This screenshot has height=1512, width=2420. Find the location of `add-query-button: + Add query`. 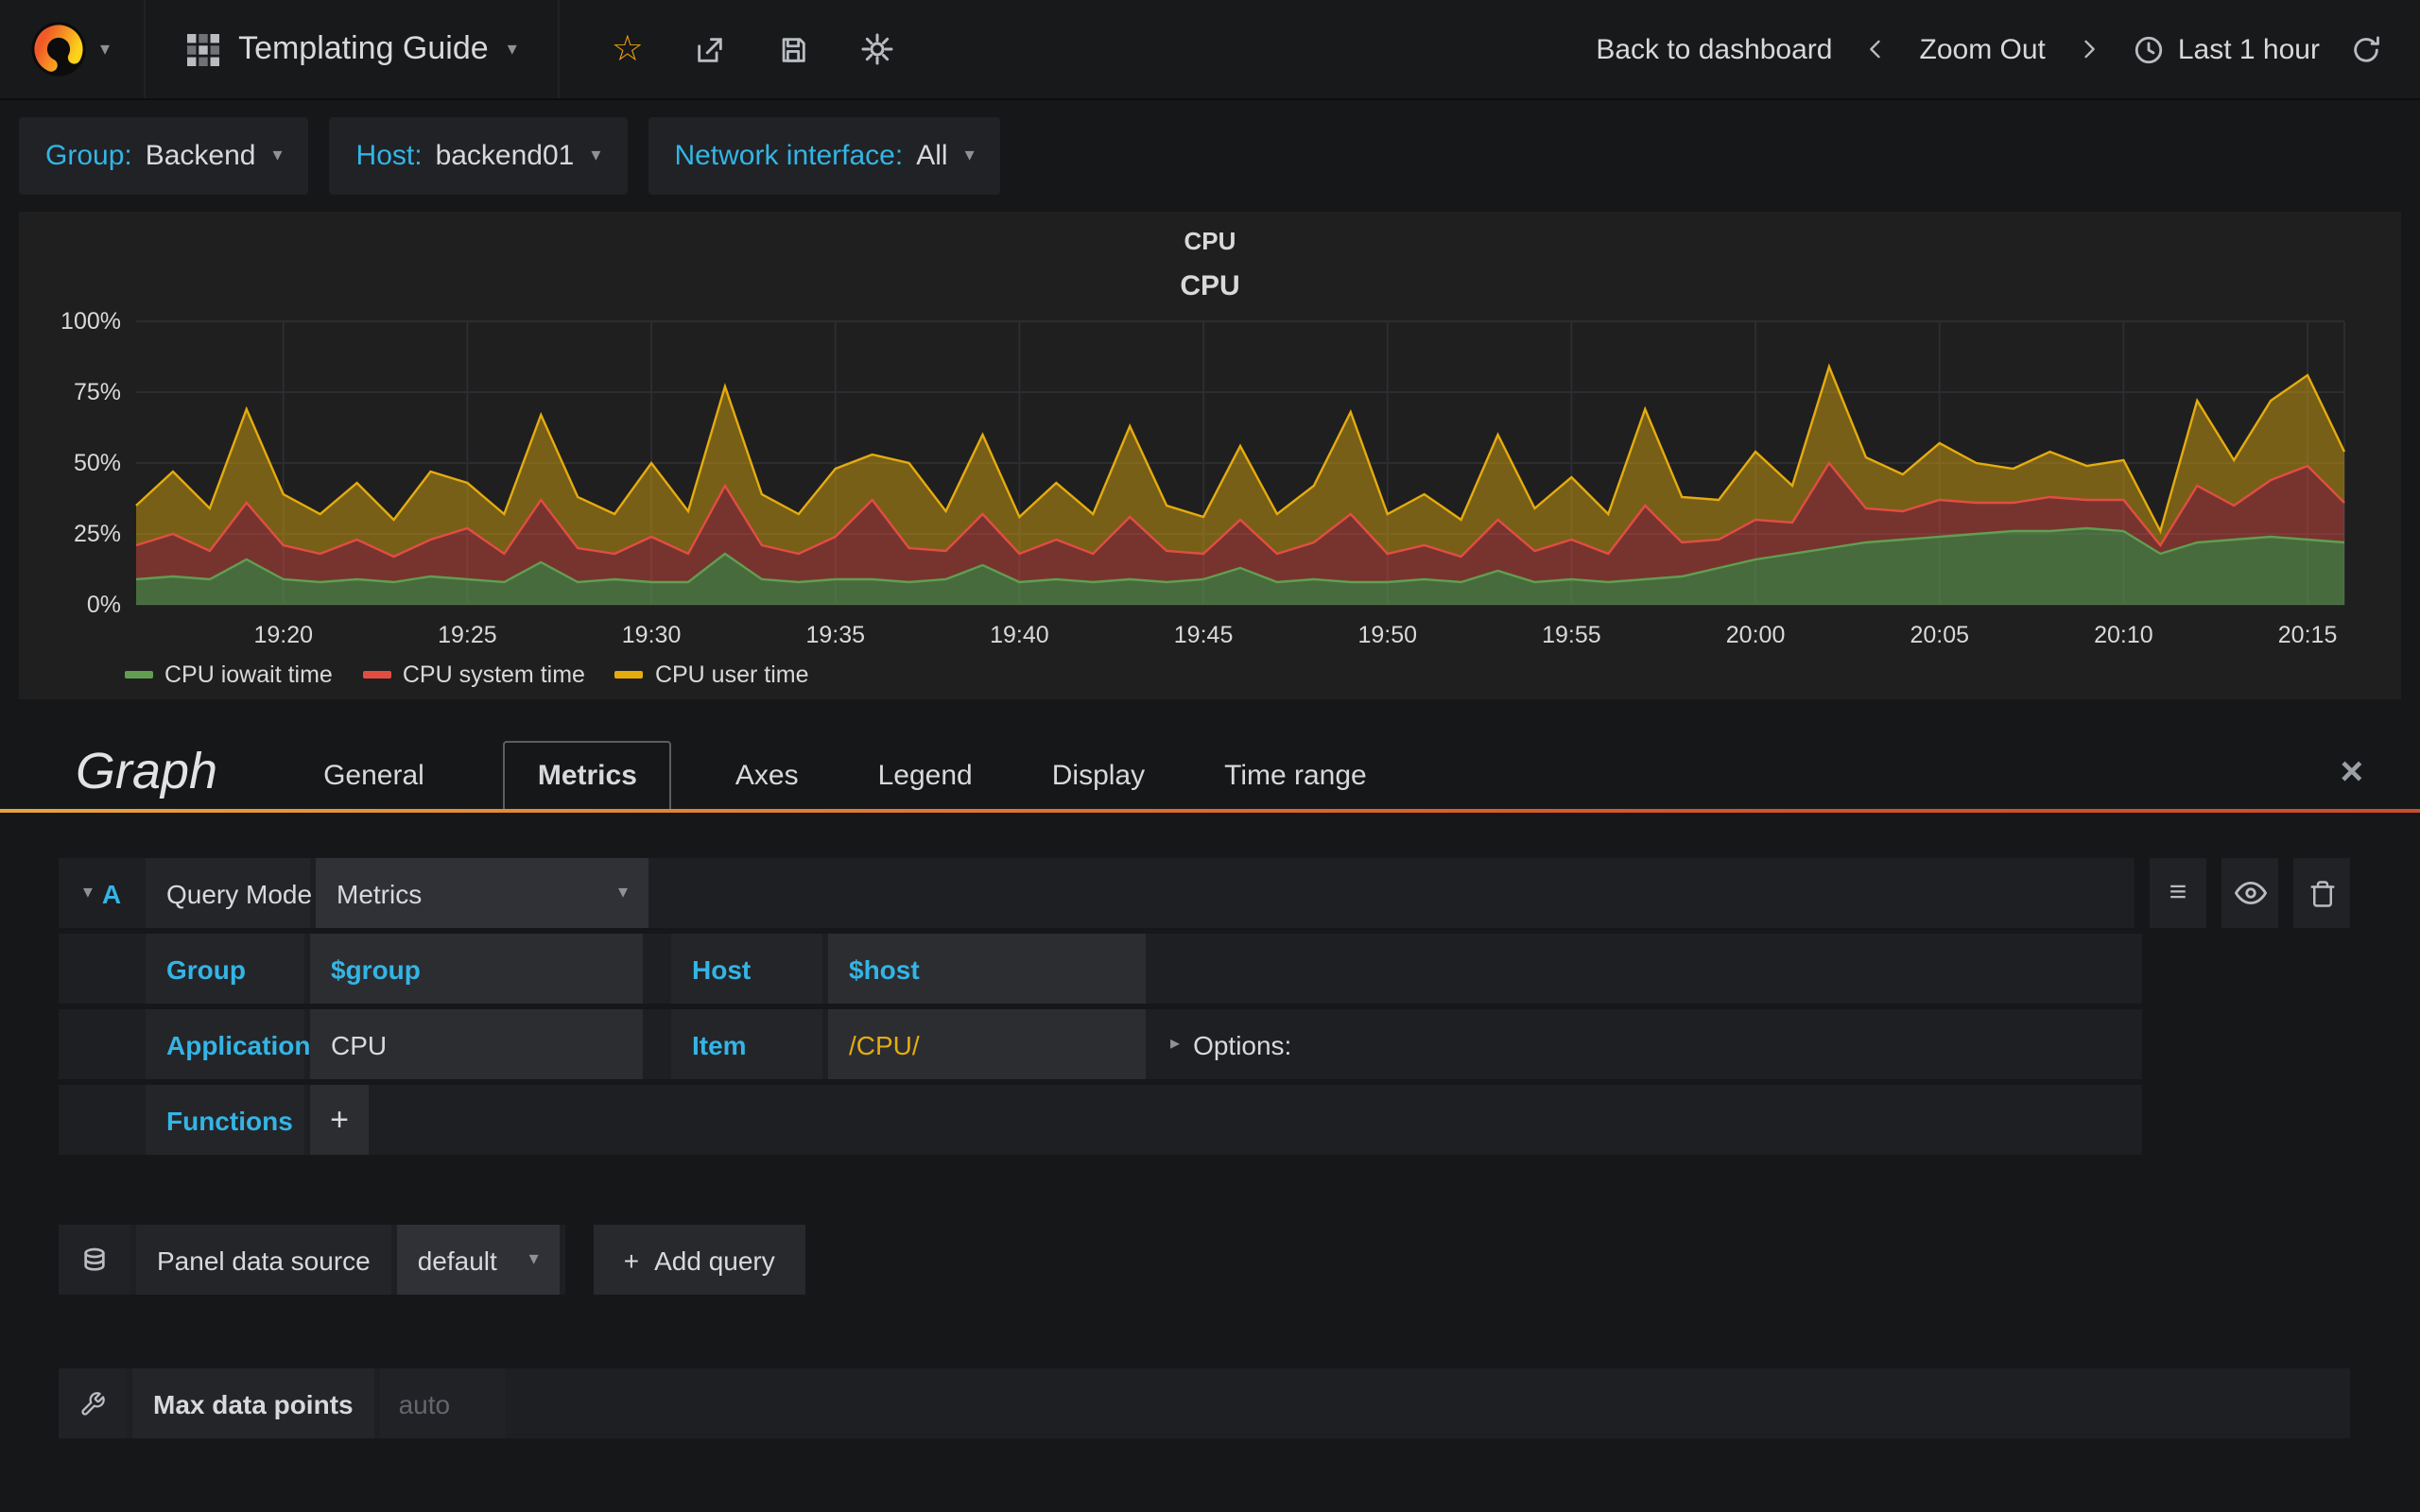

add-query-button: + Add query is located at coordinates (699, 1260).